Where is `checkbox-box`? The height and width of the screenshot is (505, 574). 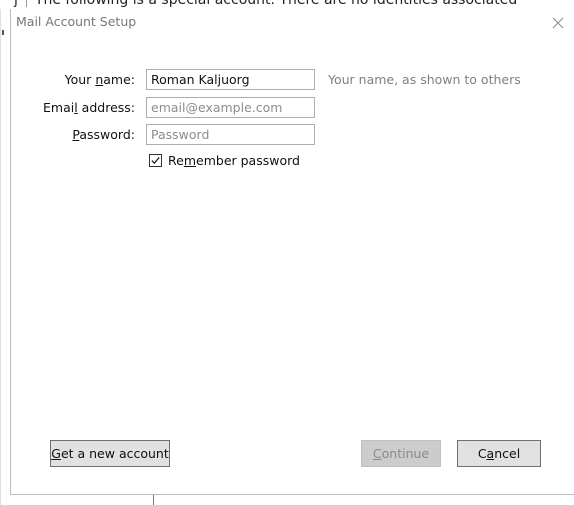
checkbox-box is located at coordinates (155, 160).